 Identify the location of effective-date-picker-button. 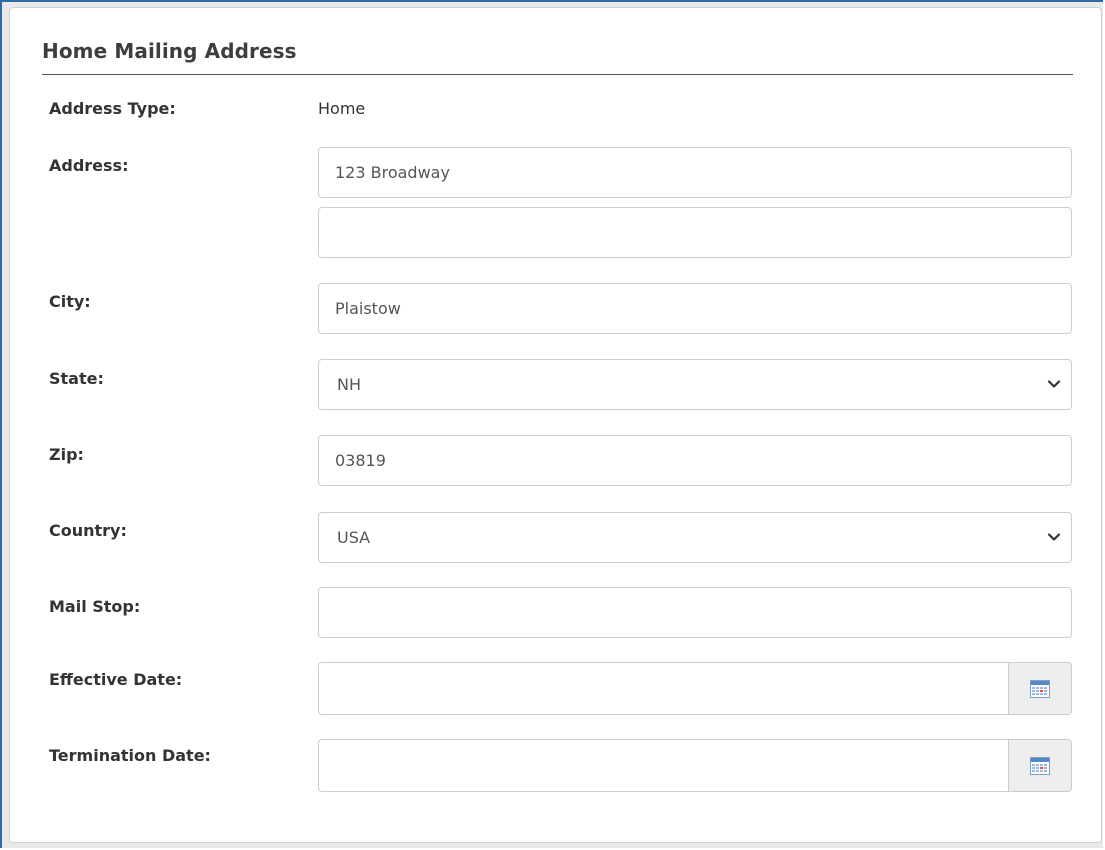
(1040, 688).